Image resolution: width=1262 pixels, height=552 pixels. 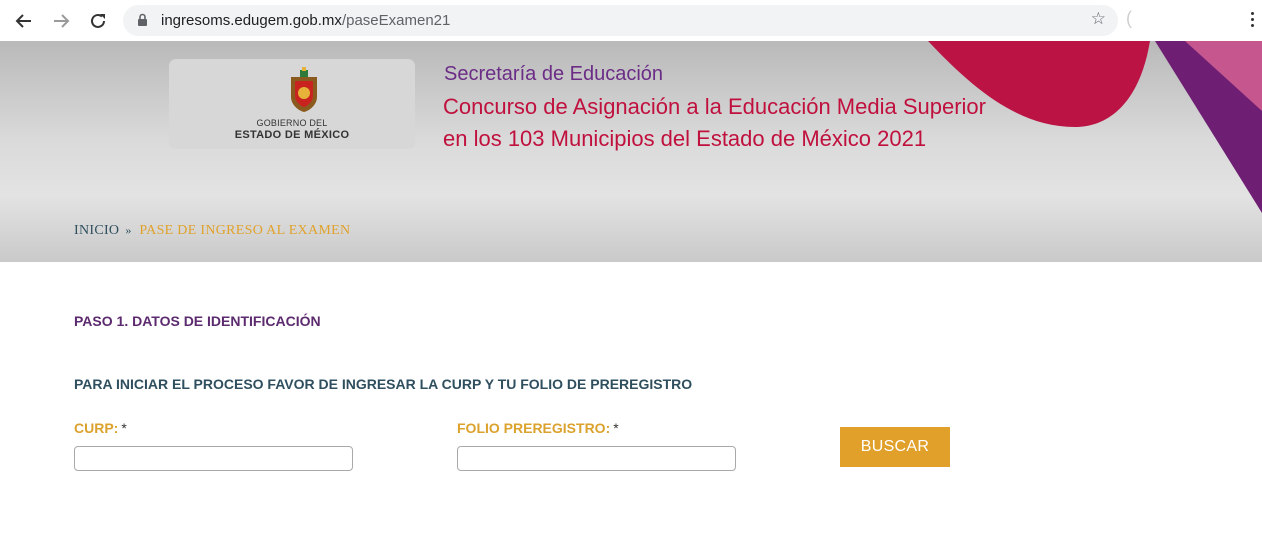 I want to click on folio-input, so click(x=596, y=458).